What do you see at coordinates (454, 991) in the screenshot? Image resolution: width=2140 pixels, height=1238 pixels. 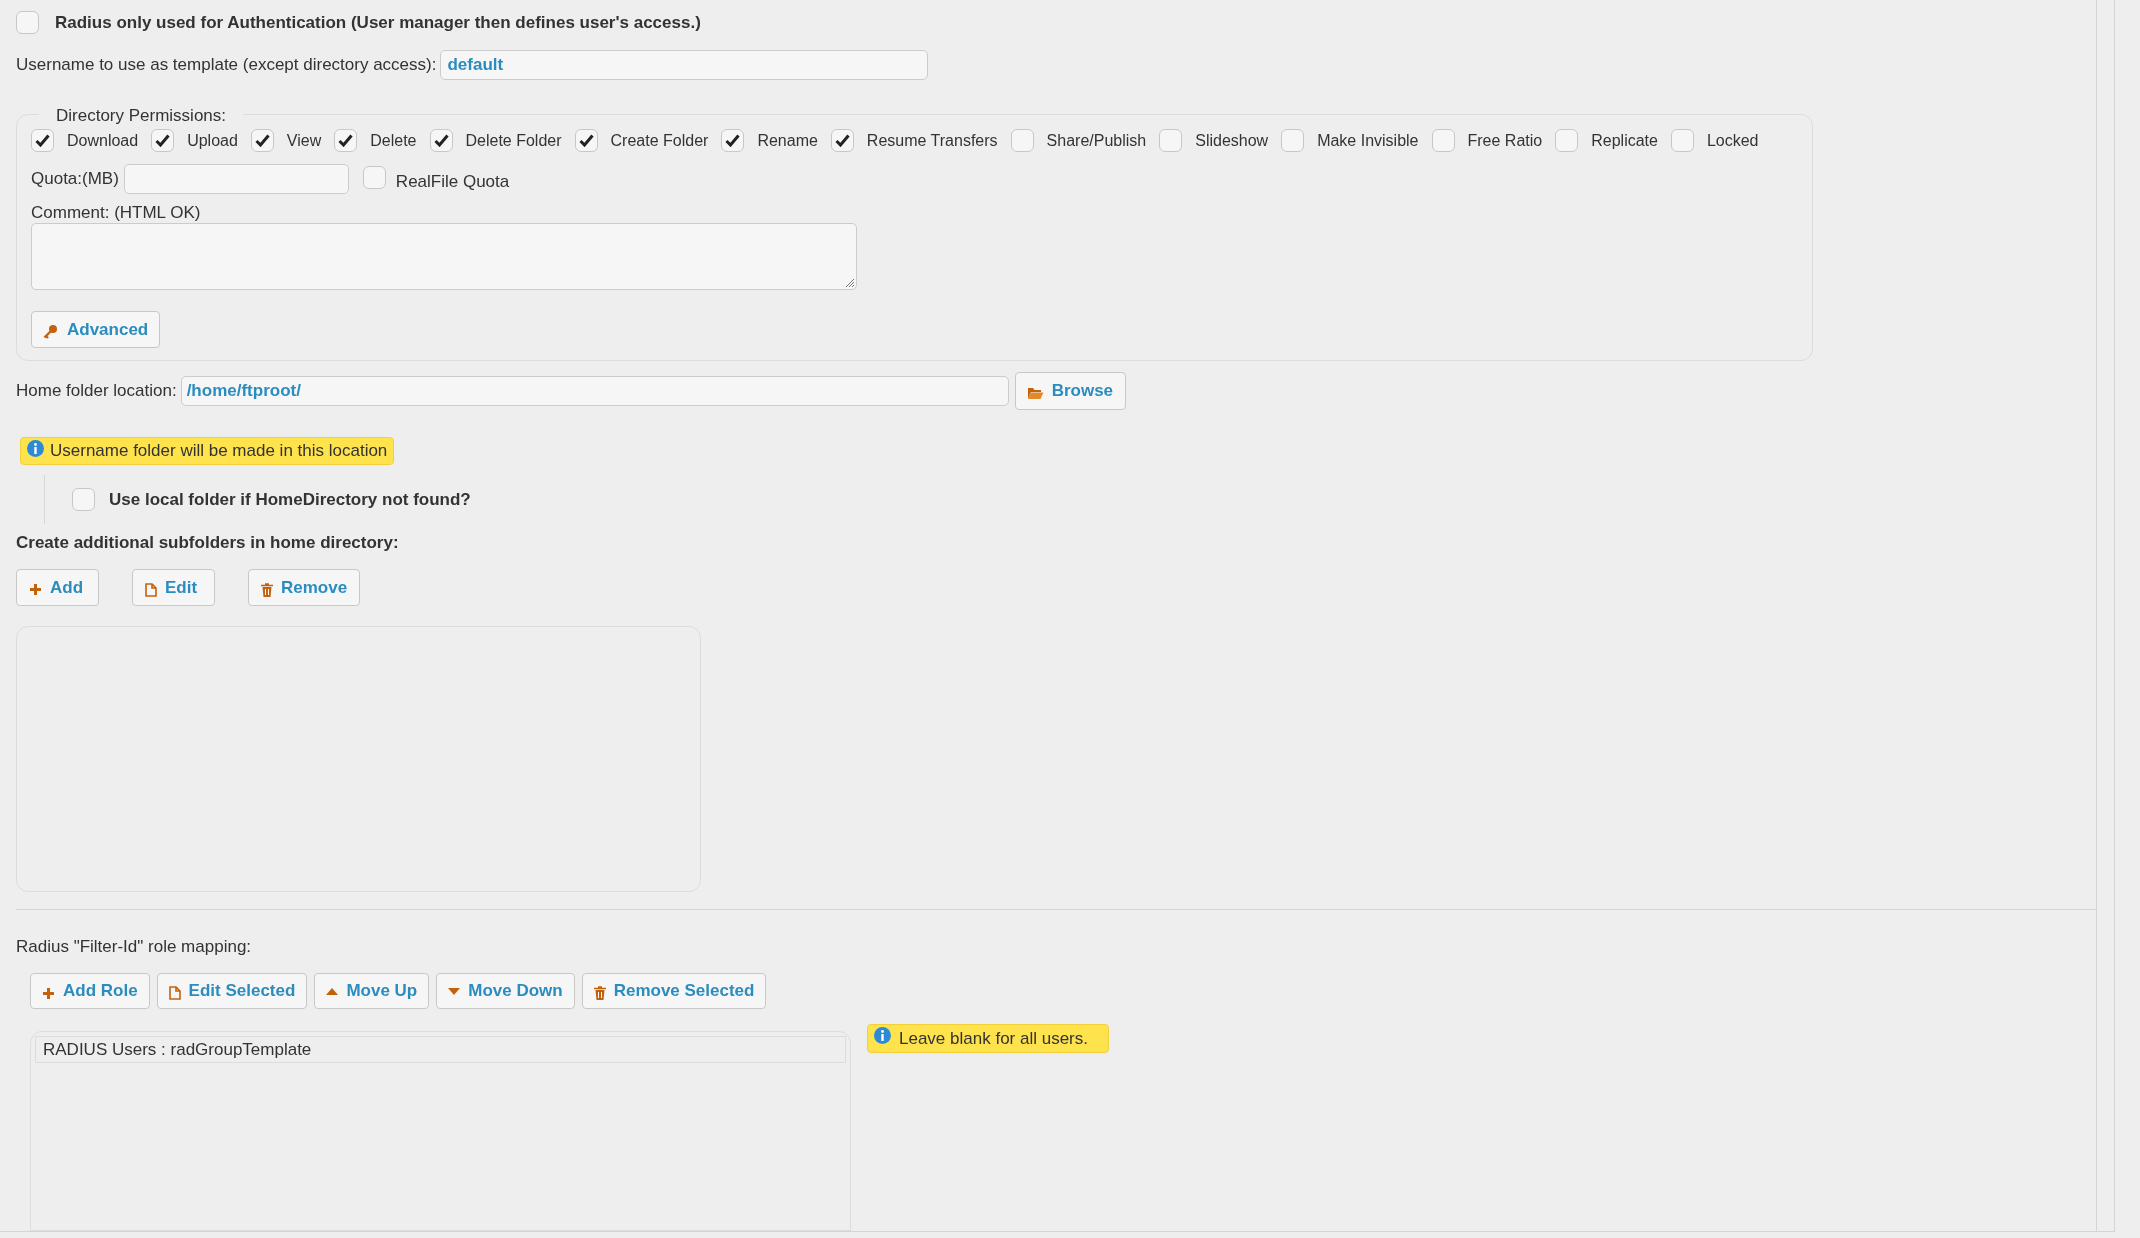 I see `down-triangle-icon` at bounding box center [454, 991].